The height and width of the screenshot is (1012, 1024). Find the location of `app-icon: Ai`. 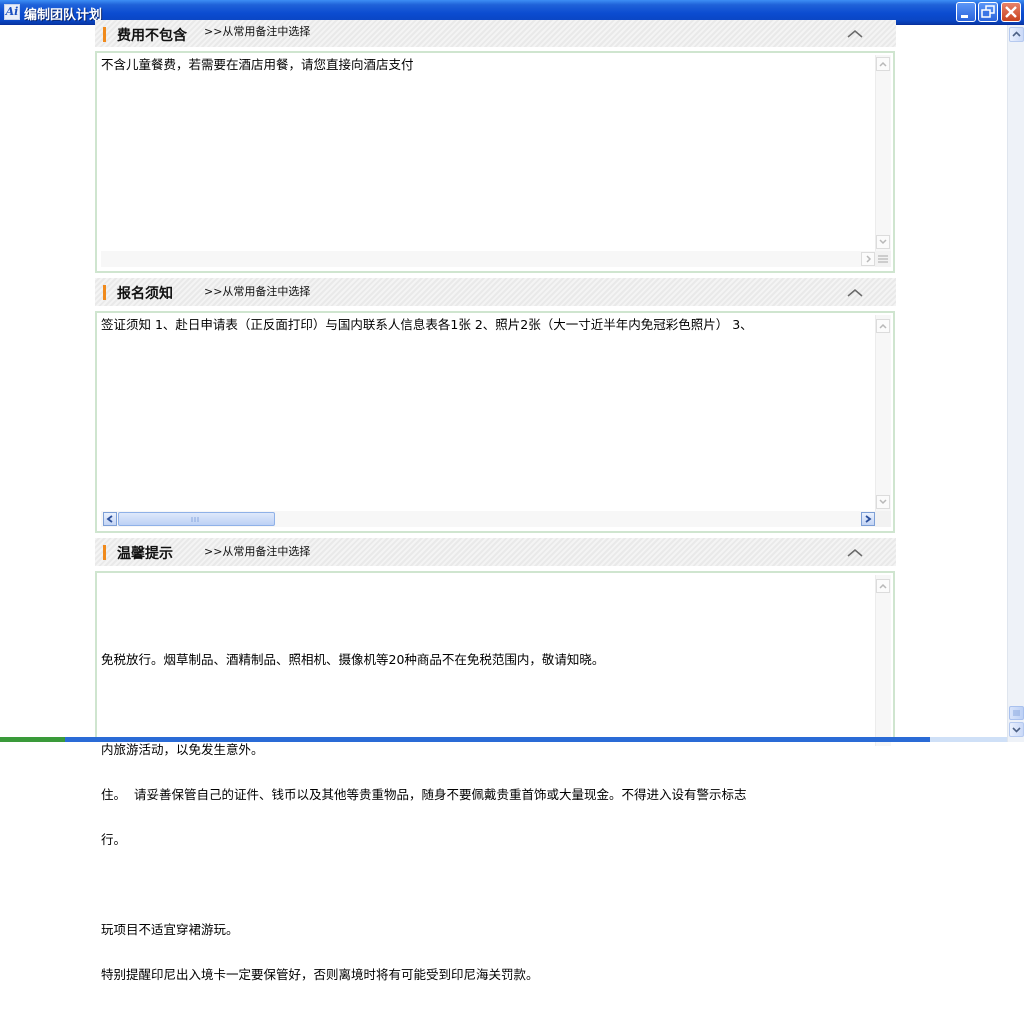

app-icon: Ai is located at coordinates (12, 12).